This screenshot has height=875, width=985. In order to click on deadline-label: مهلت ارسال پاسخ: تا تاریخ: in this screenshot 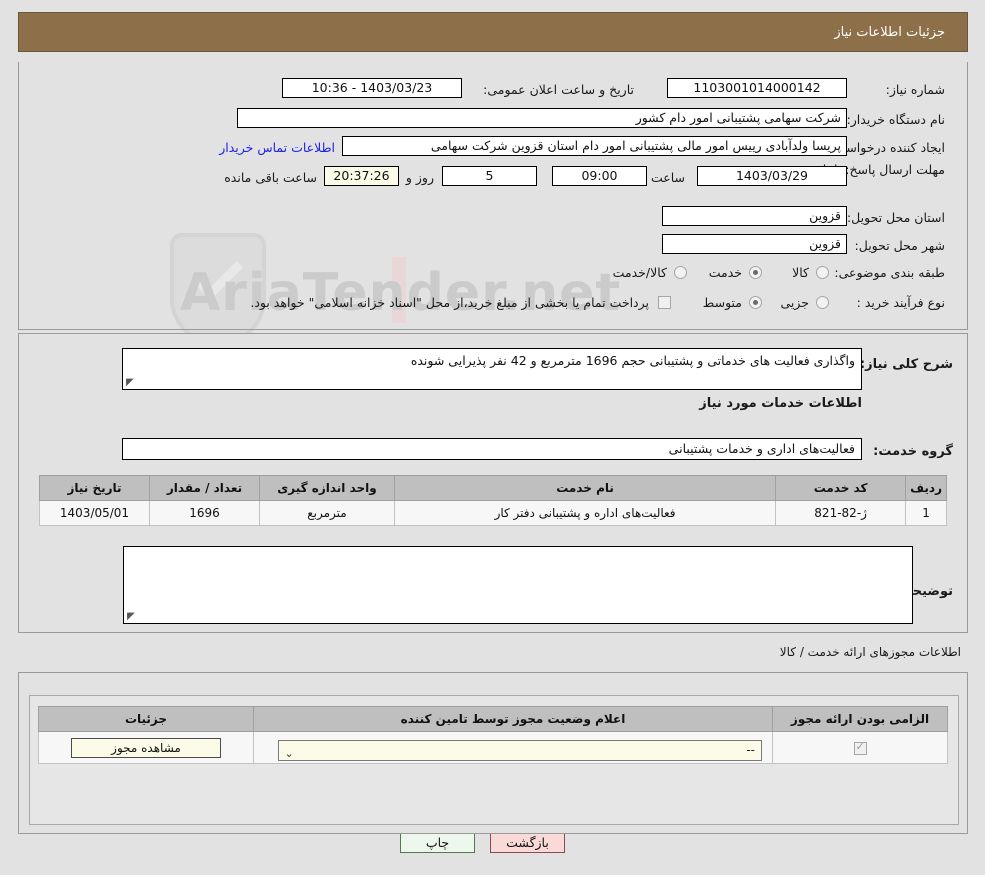, I will do `click(872, 169)`.